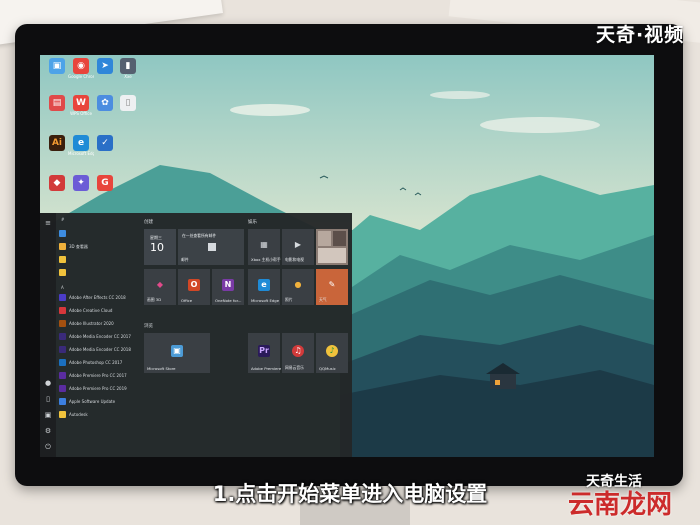 Image resolution: width=700 pixels, height=525 pixels. Describe the element at coordinates (99, 415) in the screenshot. I see `app-row: Autodesk` at that location.